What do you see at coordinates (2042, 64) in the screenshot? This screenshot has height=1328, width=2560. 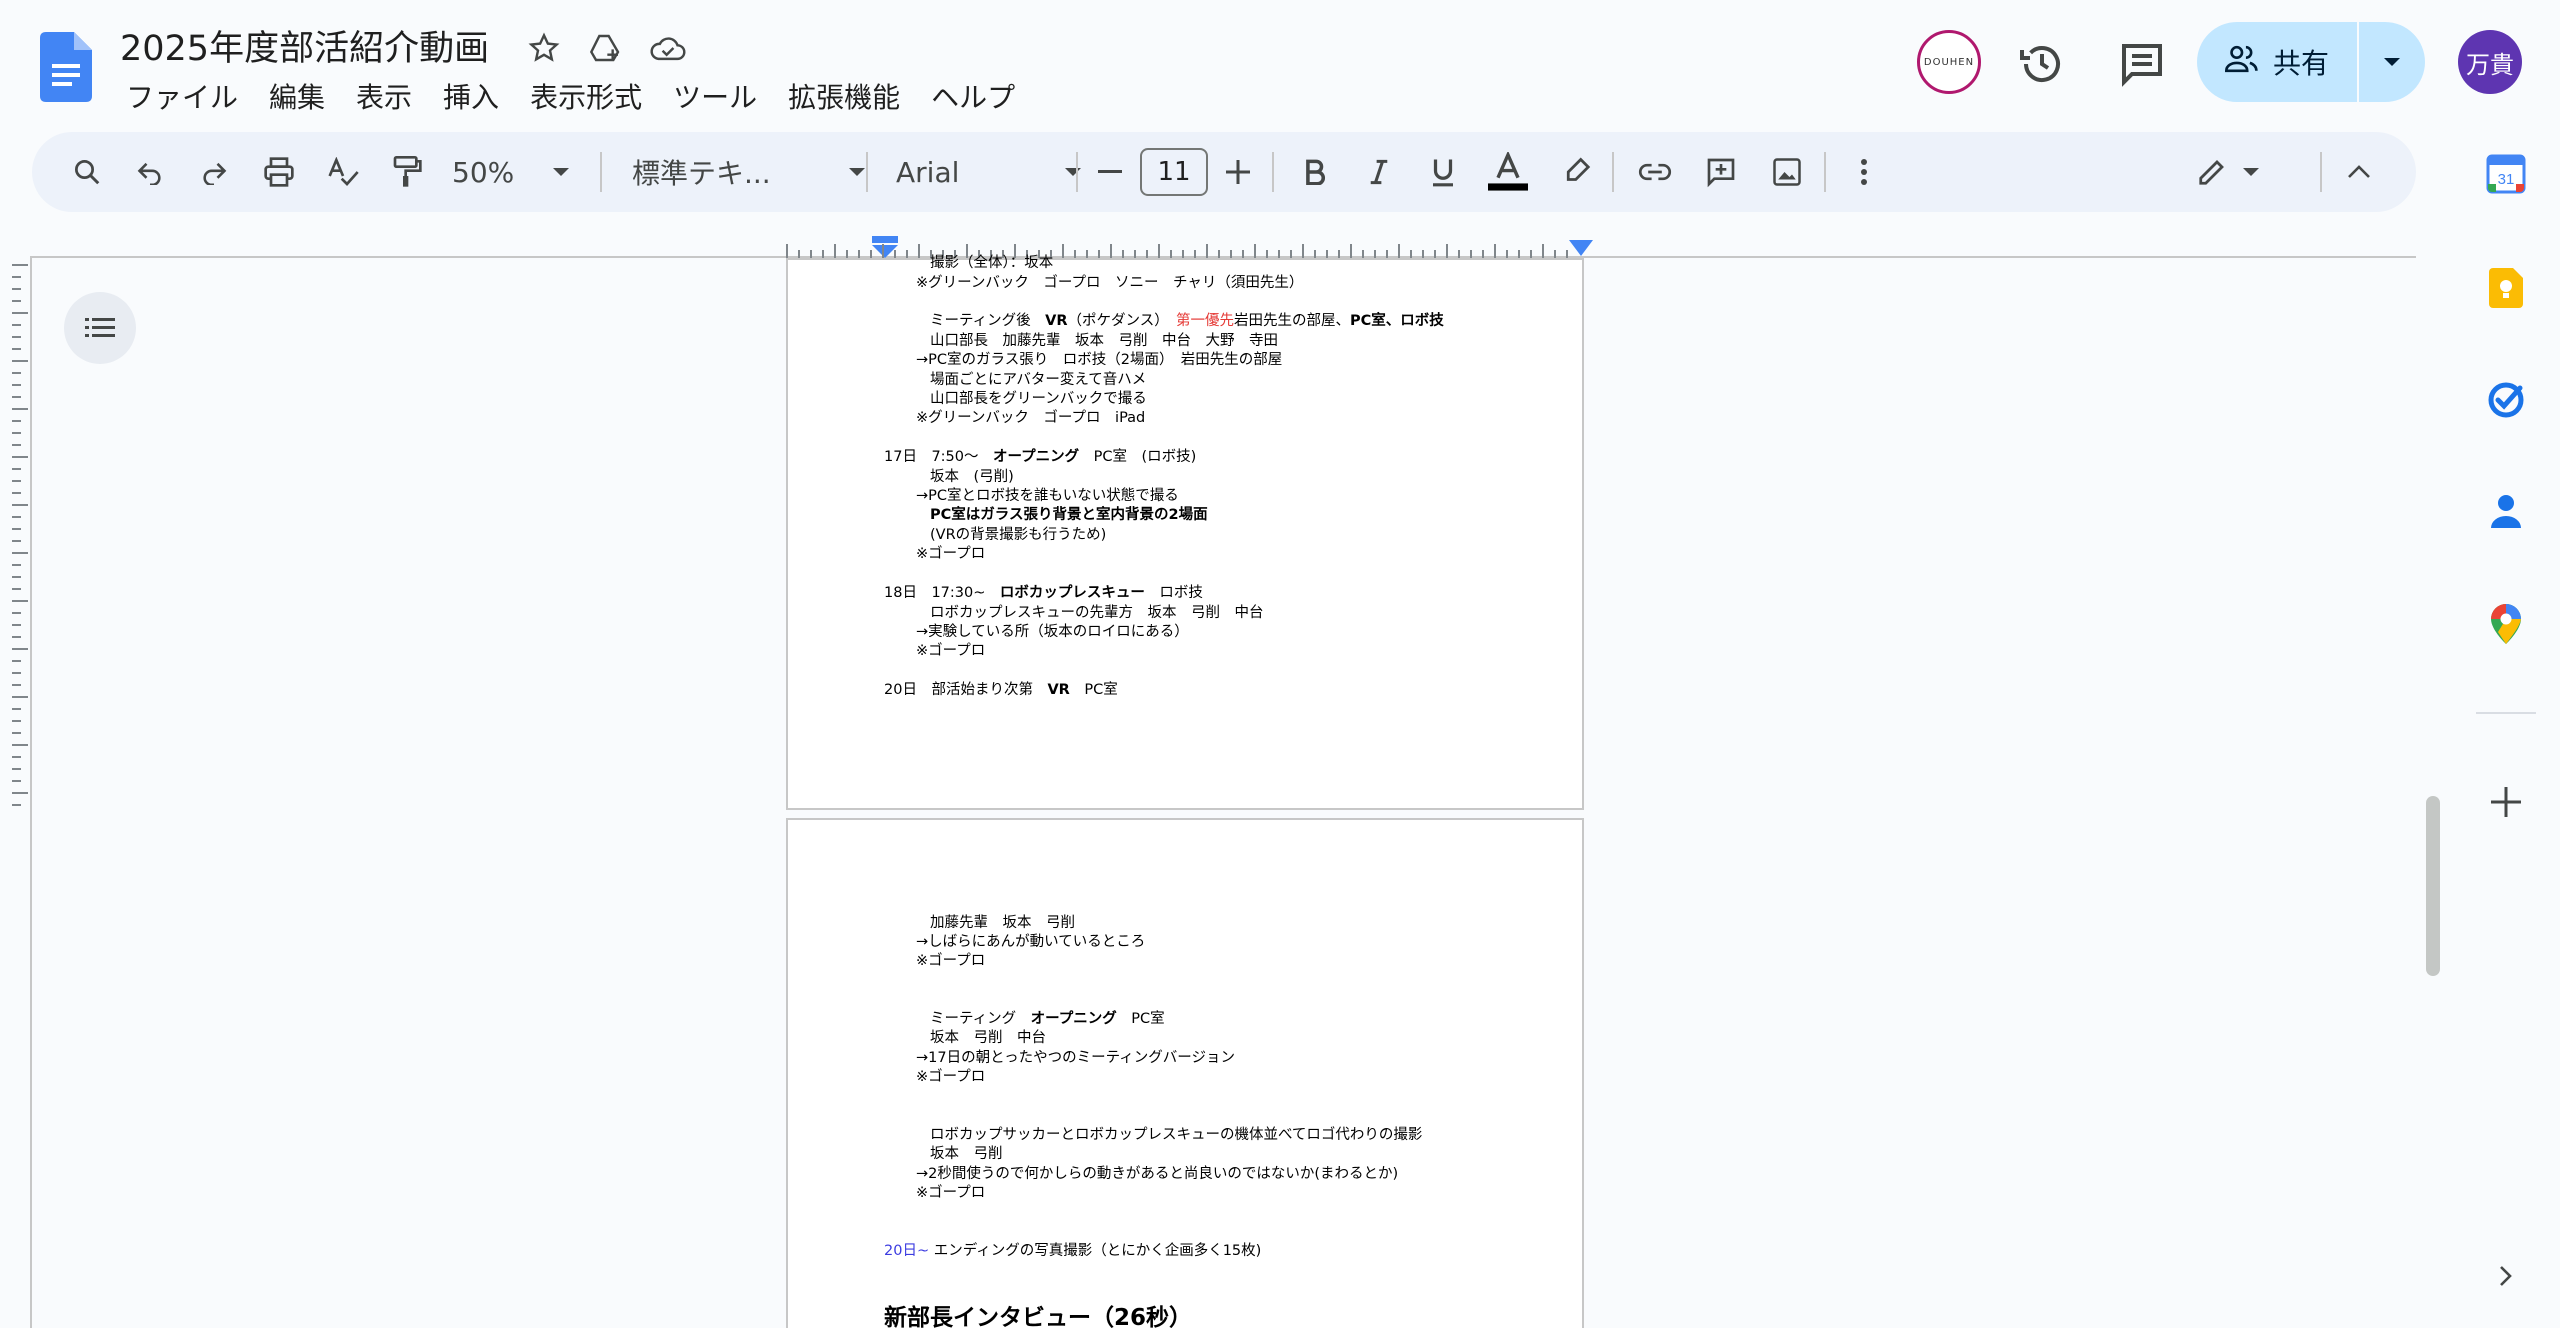 I see `version-history-icon` at bounding box center [2042, 64].